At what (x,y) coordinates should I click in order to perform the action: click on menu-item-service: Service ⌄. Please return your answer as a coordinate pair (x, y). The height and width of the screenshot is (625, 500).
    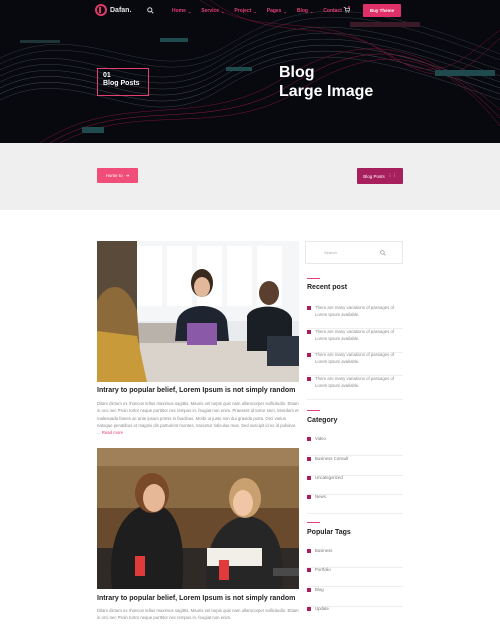
    Looking at the image, I should click on (212, 11).